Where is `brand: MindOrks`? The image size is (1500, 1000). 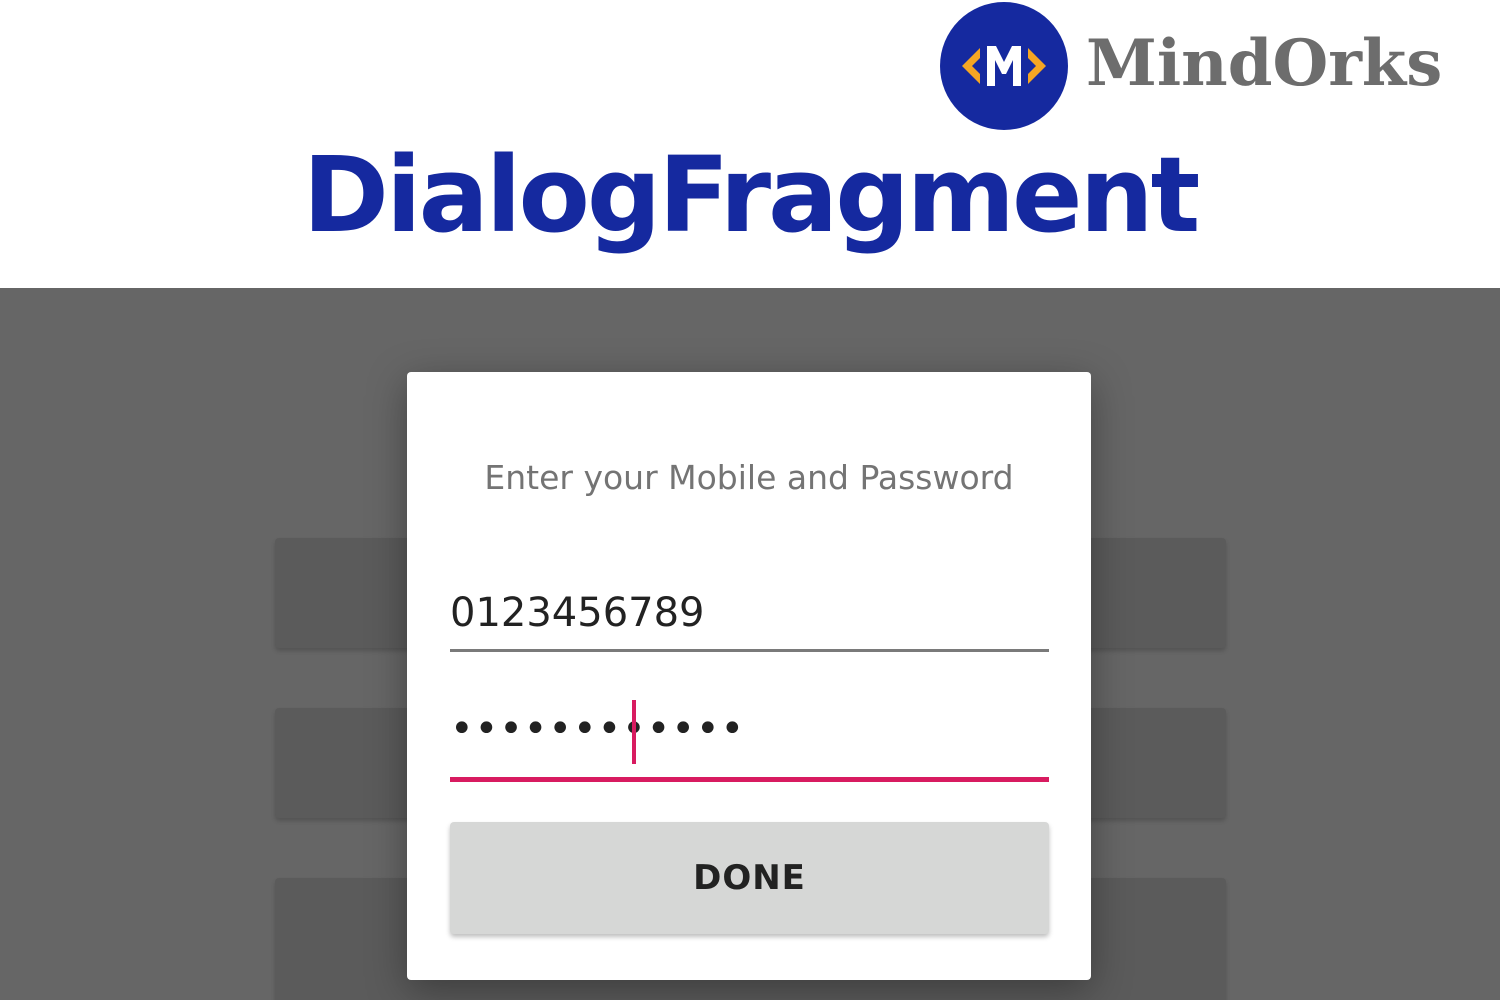
brand: MindOrks is located at coordinates (1191, 66).